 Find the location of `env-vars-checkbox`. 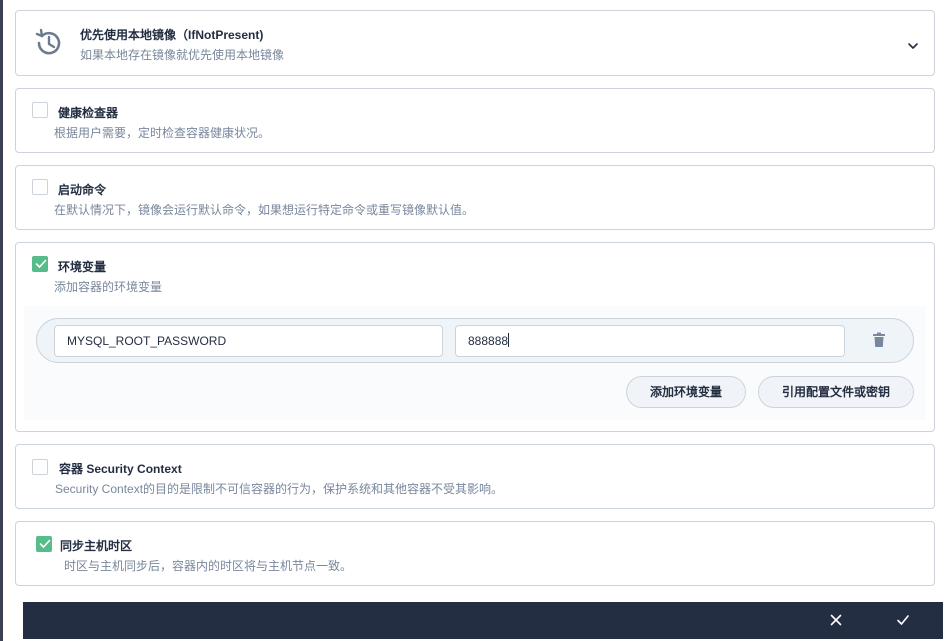

env-vars-checkbox is located at coordinates (40, 264).